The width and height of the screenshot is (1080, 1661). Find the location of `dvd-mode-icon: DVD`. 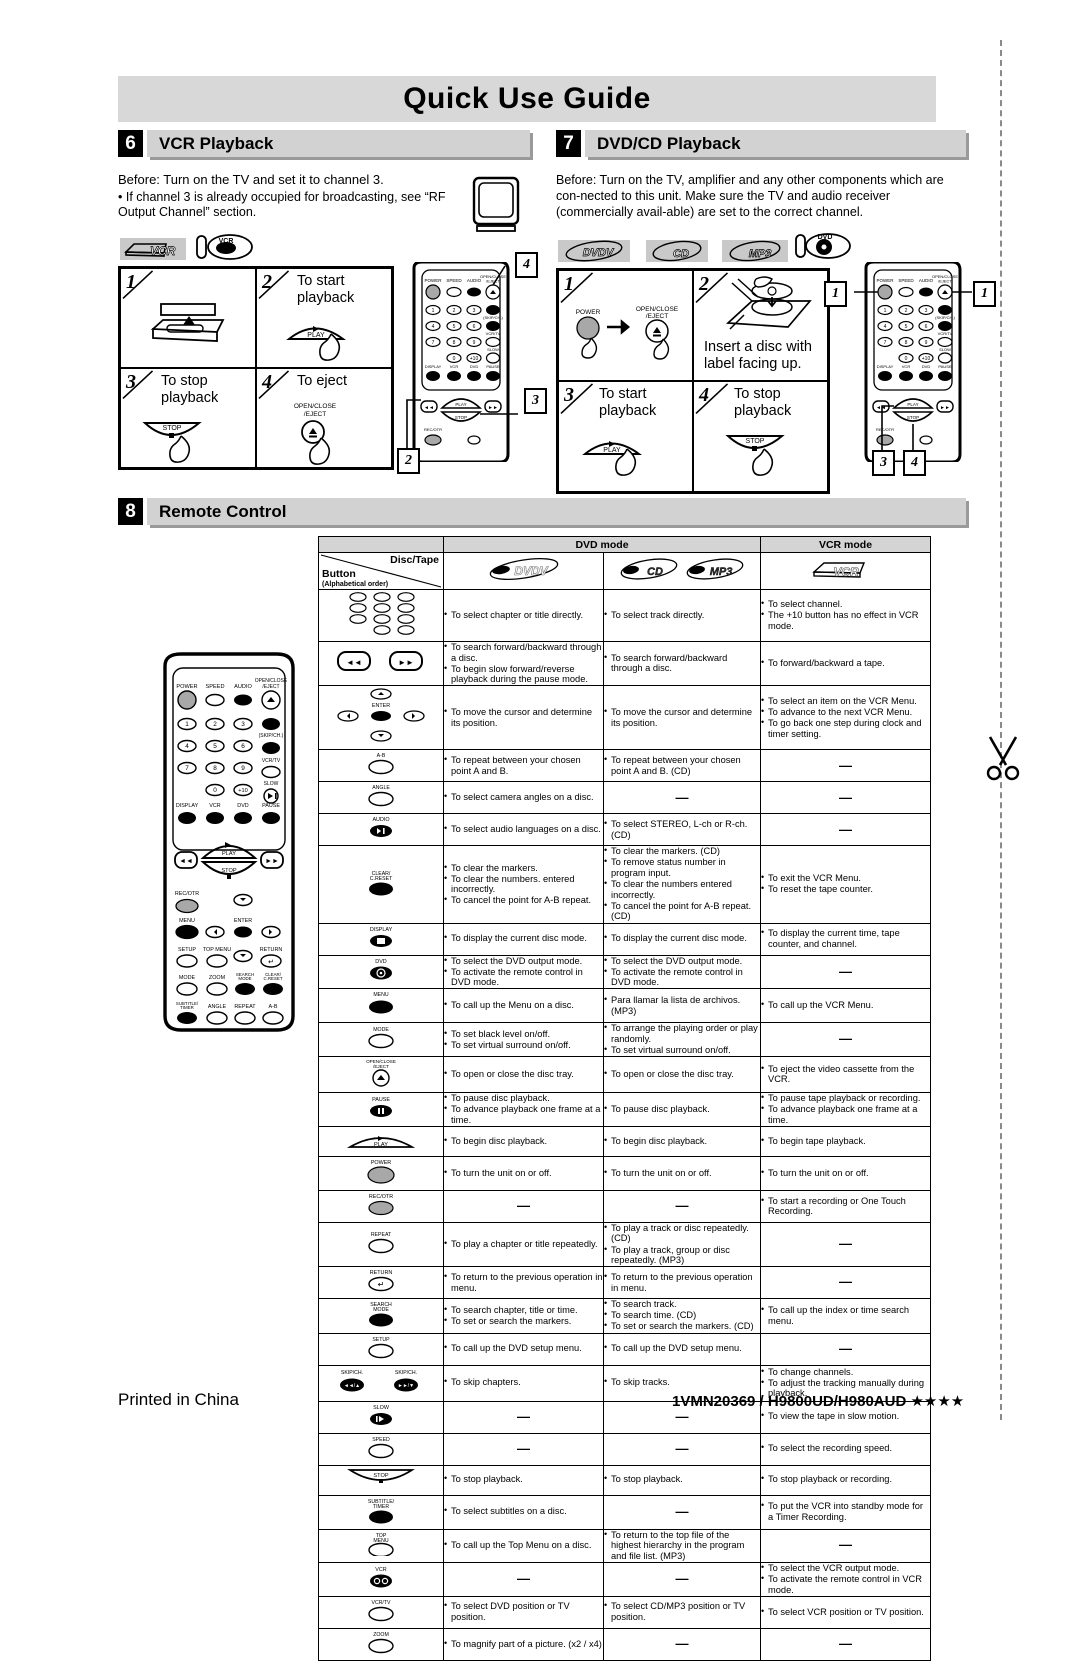

dvd-mode-icon: DVD is located at coordinates (823, 246).